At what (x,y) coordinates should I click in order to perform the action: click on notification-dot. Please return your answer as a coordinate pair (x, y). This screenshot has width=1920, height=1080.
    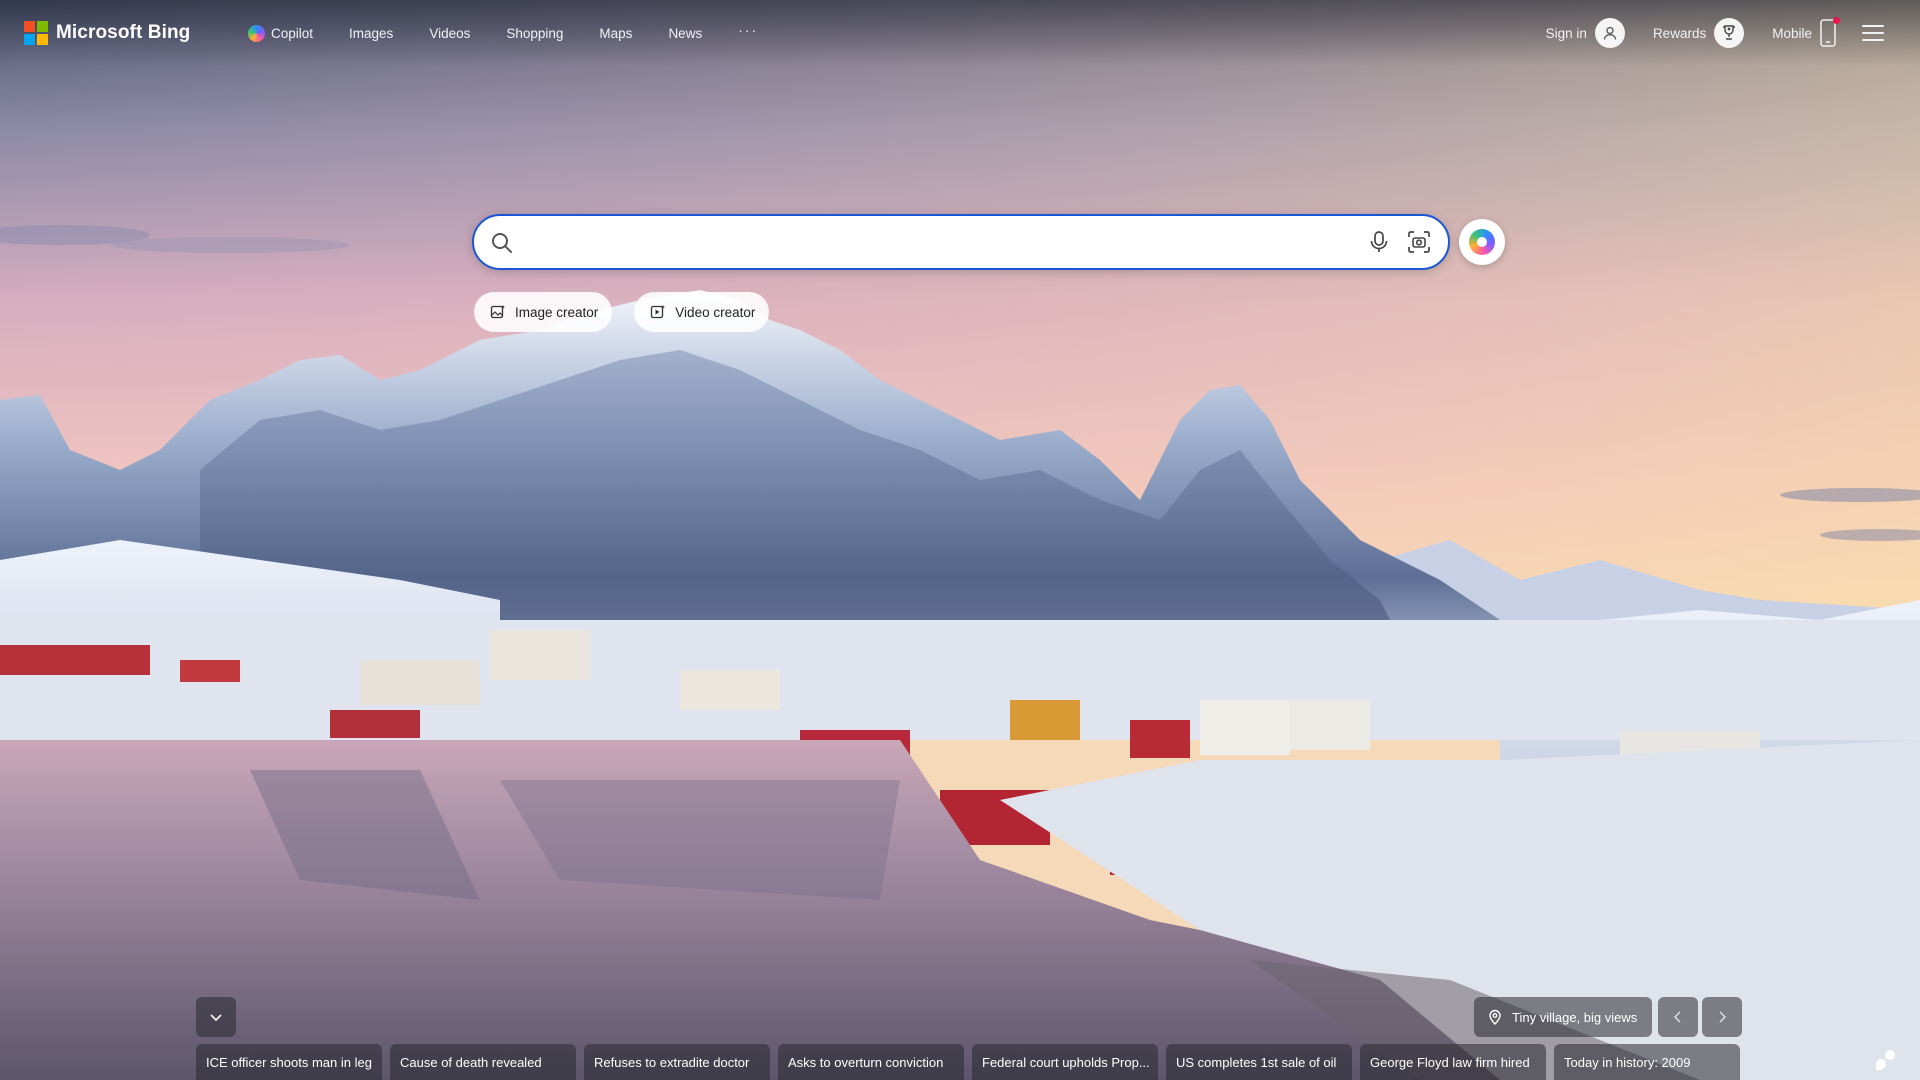
    Looking at the image, I should click on (1836, 20).